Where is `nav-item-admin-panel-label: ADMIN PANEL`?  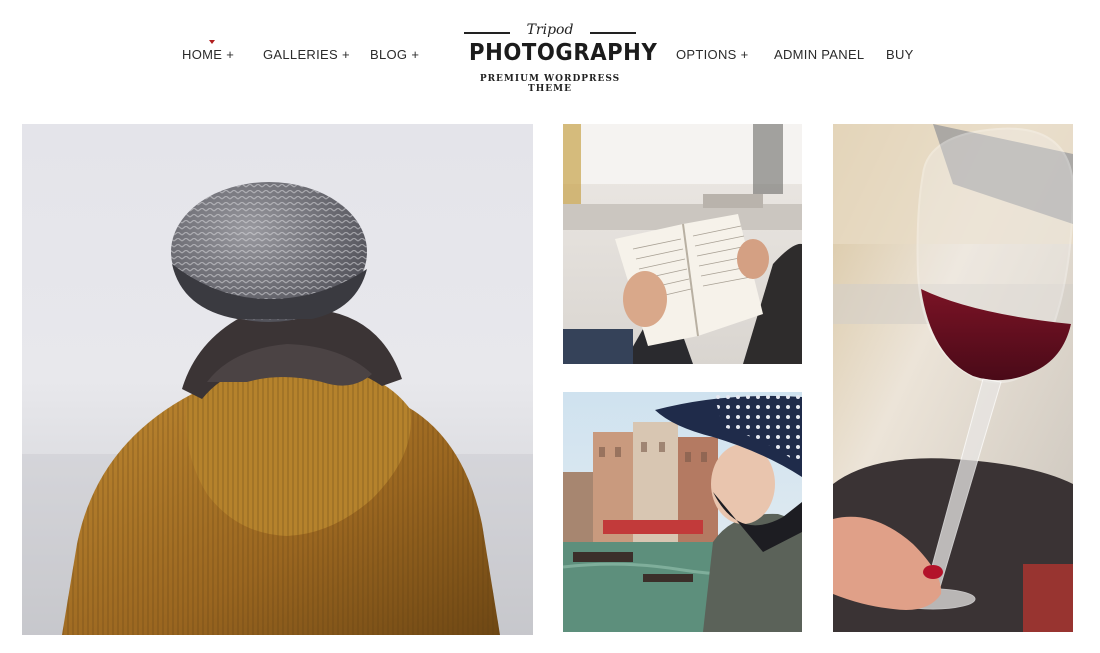 nav-item-admin-panel-label: ADMIN PANEL is located at coordinates (819, 54).